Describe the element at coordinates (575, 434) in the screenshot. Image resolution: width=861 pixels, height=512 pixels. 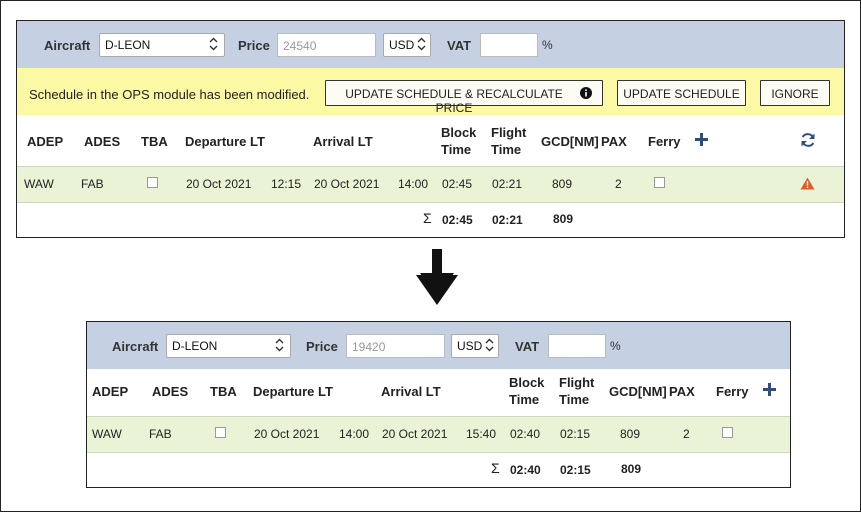
I see `row-flight-time: 02:15` at that location.